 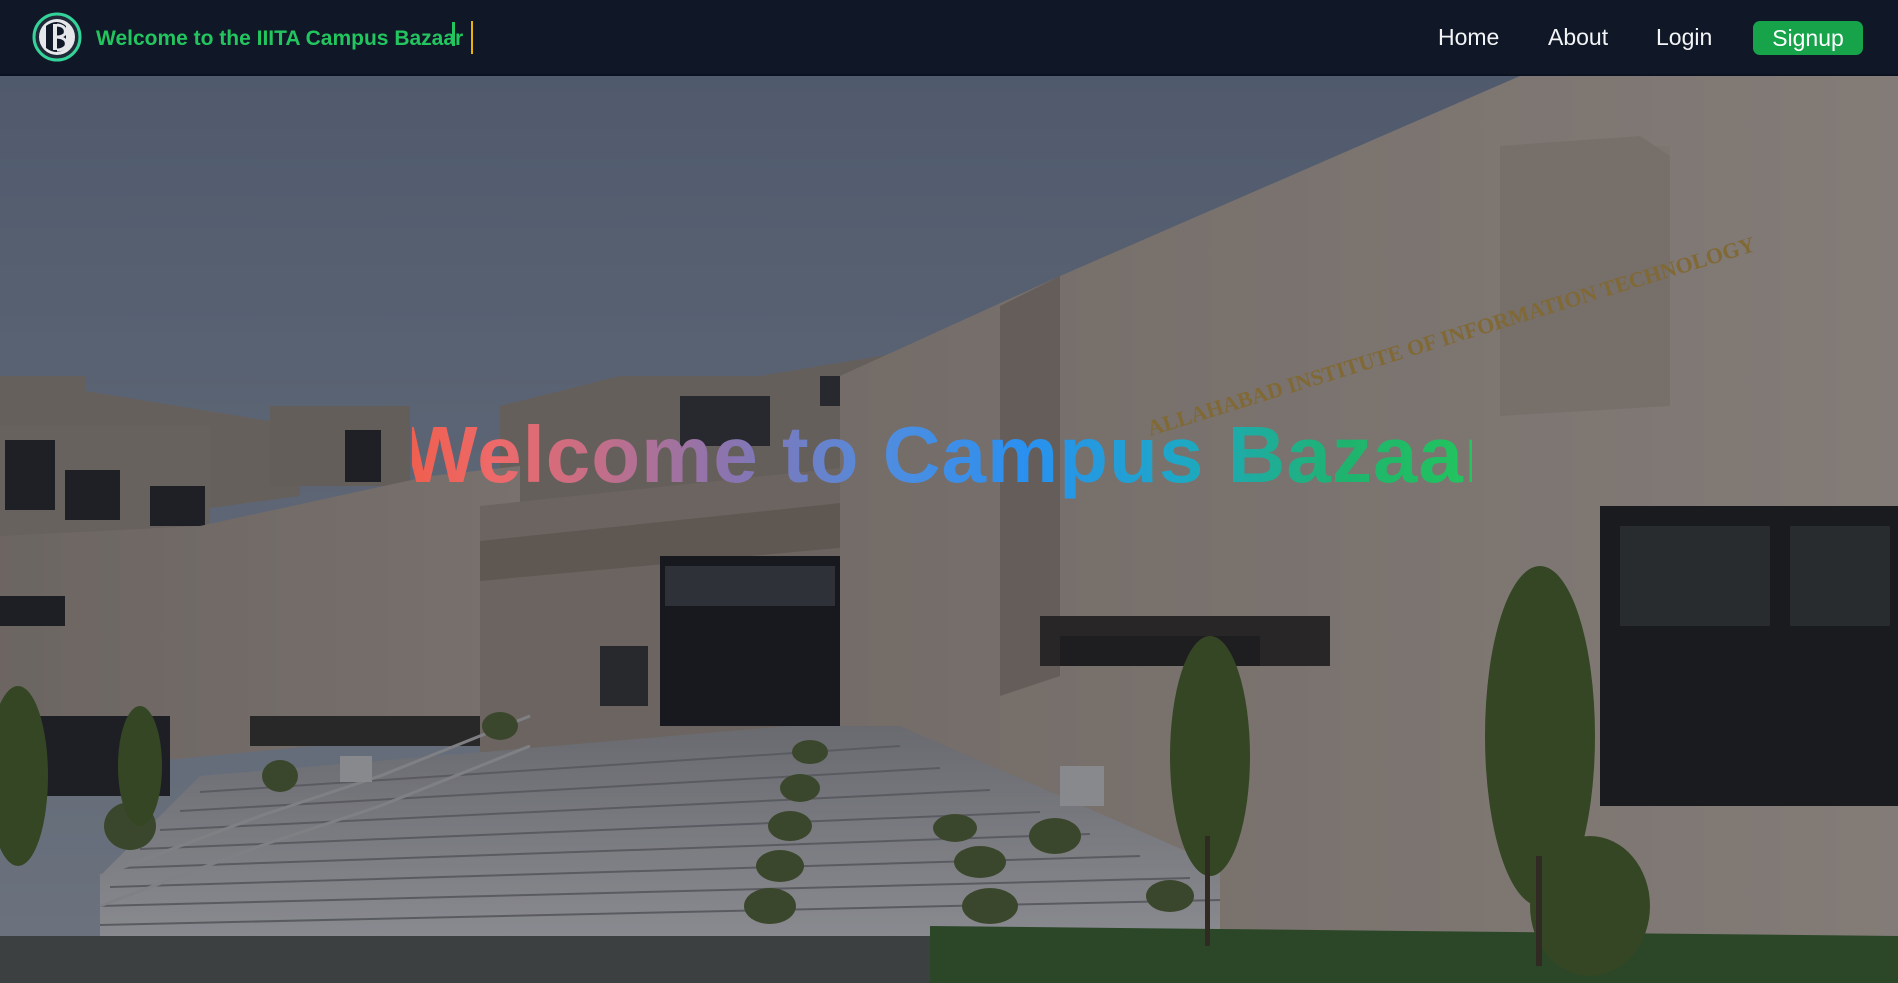 I want to click on brand-title: Welcome to the IIITA Campus Bazaar, so click(x=280, y=38).